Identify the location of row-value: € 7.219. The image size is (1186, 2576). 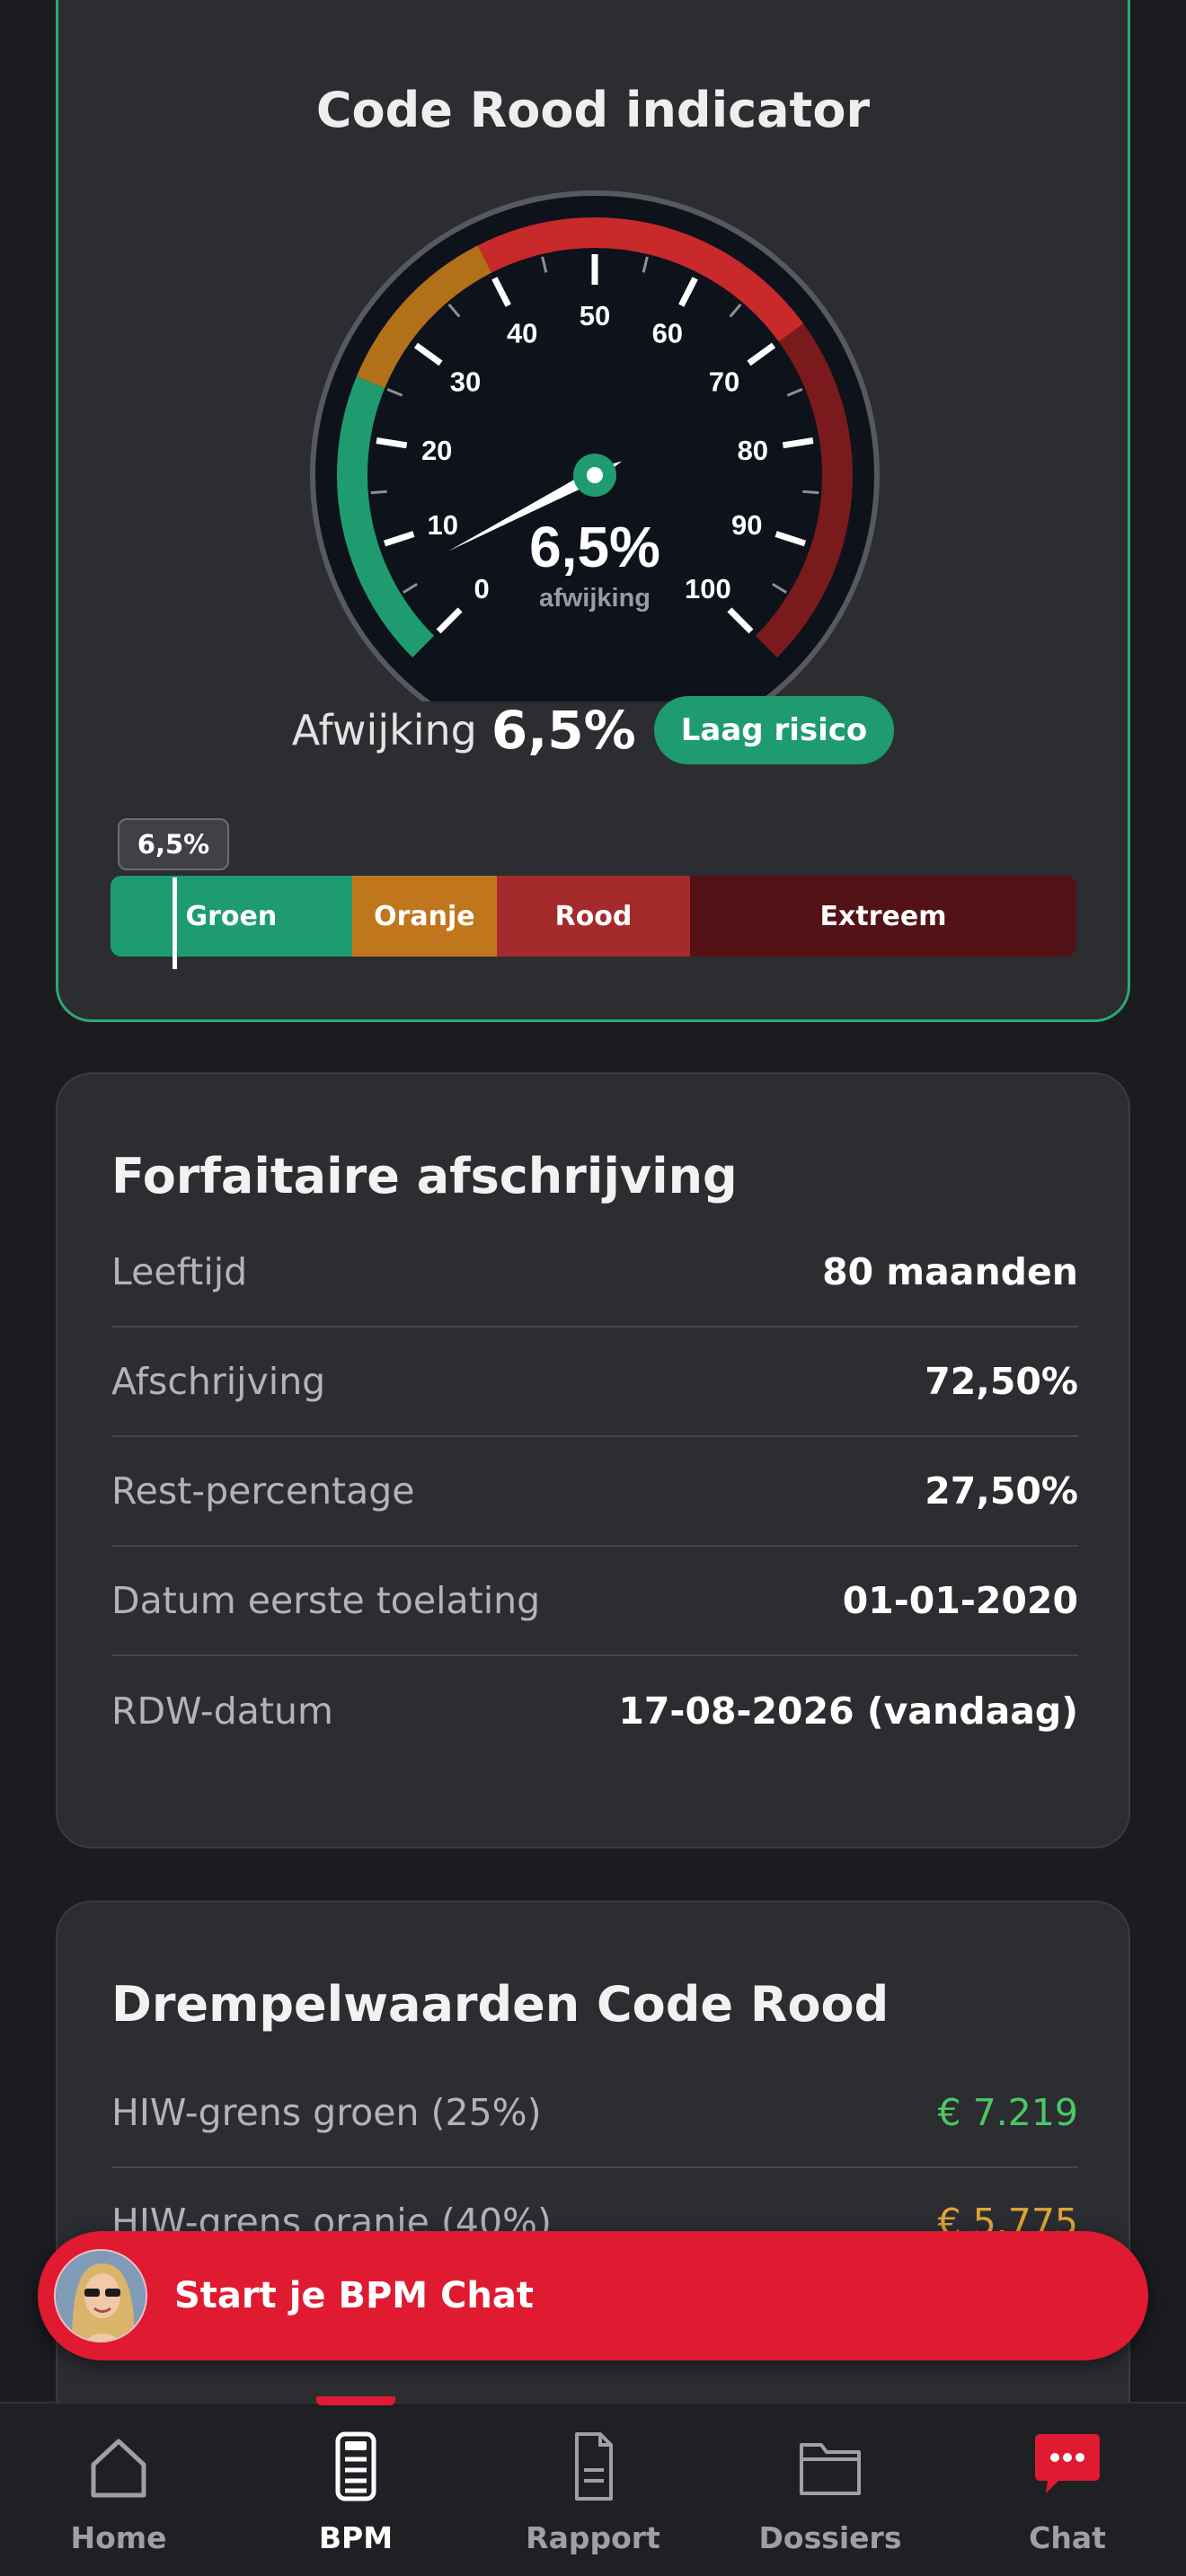
(1008, 2112).